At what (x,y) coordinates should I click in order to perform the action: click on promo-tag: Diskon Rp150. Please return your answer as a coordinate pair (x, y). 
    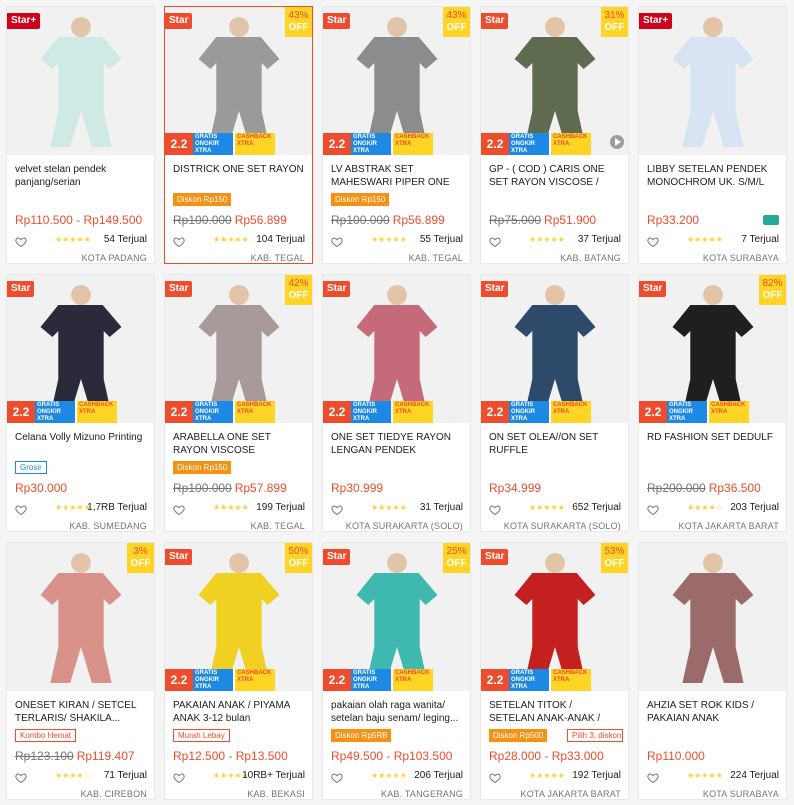
    Looking at the image, I should click on (202, 199).